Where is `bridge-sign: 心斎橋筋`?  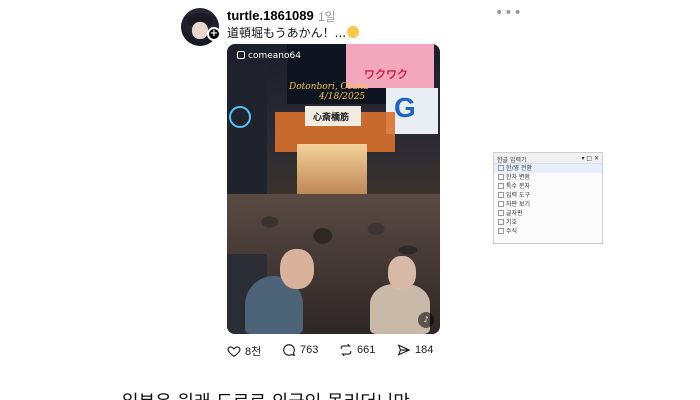 bridge-sign: 心斎橋筋 is located at coordinates (333, 116).